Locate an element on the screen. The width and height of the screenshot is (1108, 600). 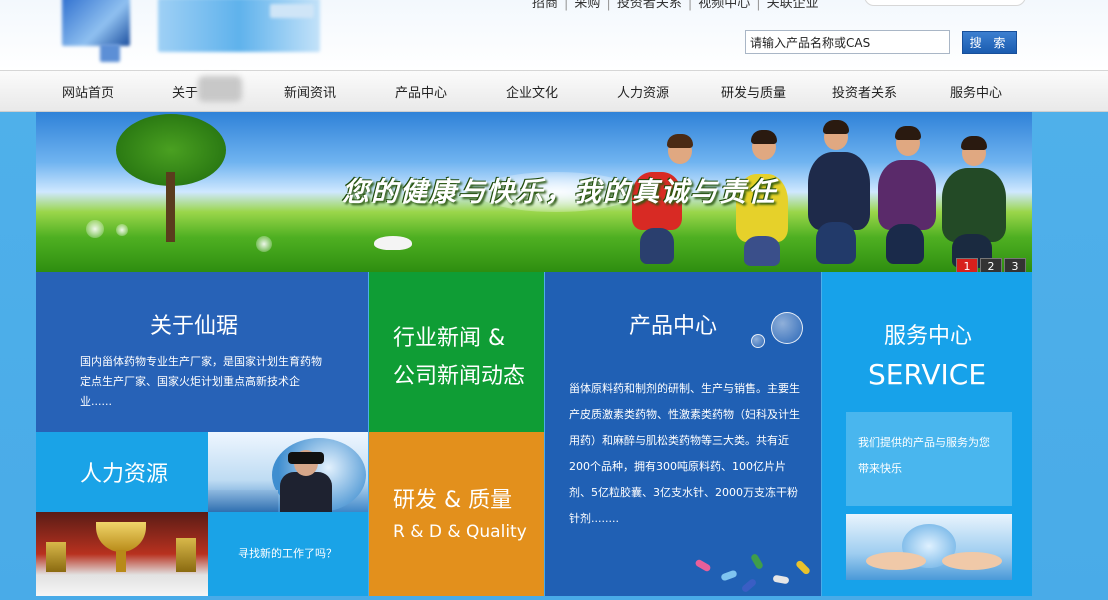
tile-jobs-text: 寻找新的工作了吗？ is located at coordinates (287, 553).